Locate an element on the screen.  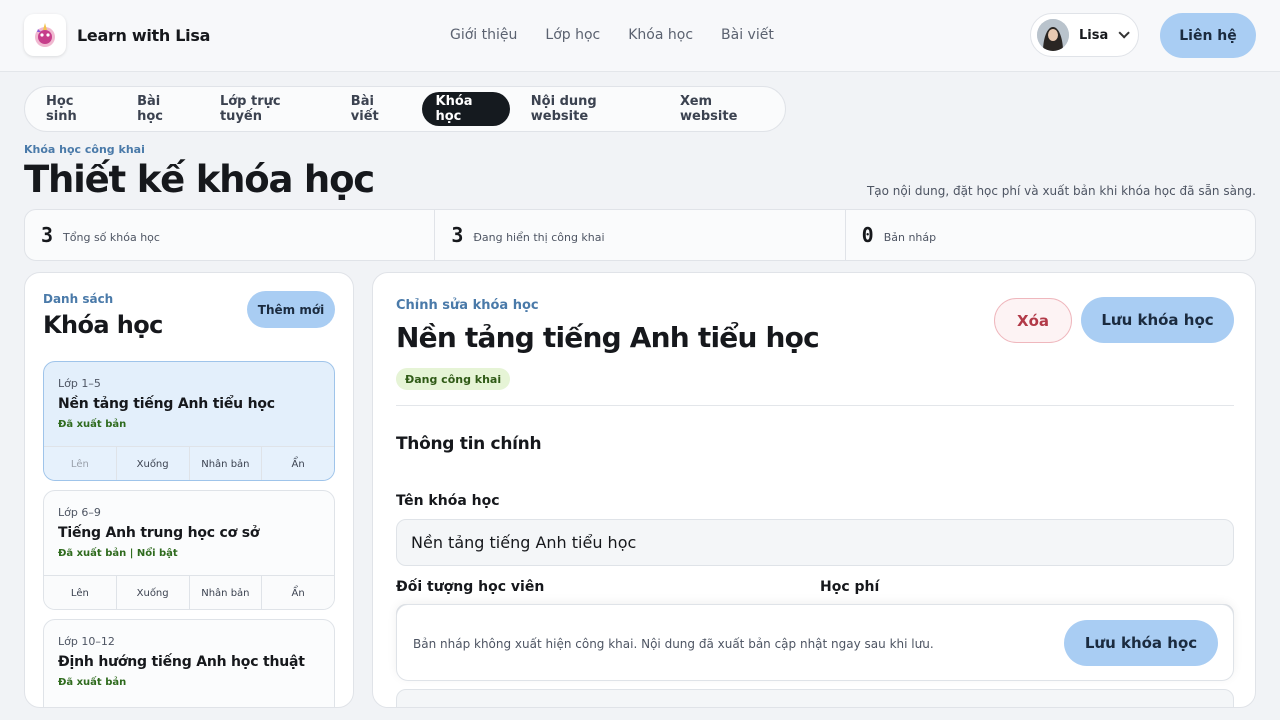
fee-label: Học phí is located at coordinates (850, 587).